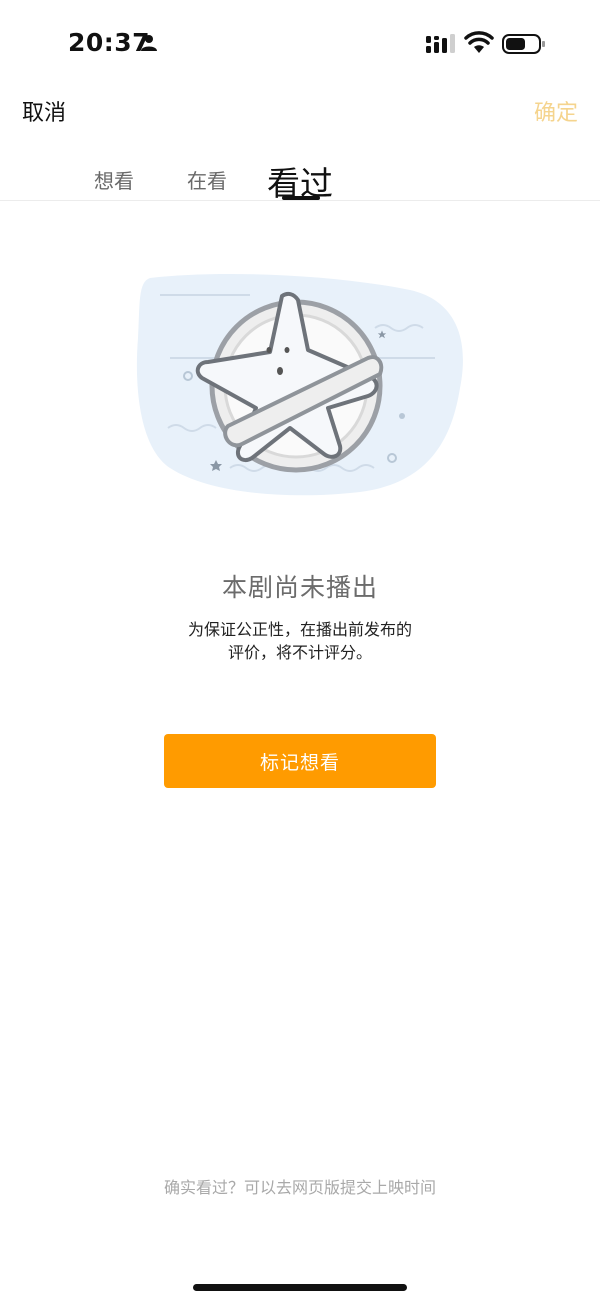 This screenshot has height=1303, width=600. What do you see at coordinates (300, 641) in the screenshot?
I see `empty-state-description: 为保证公正性，在播出前发布的 评价，将不计评分。` at bounding box center [300, 641].